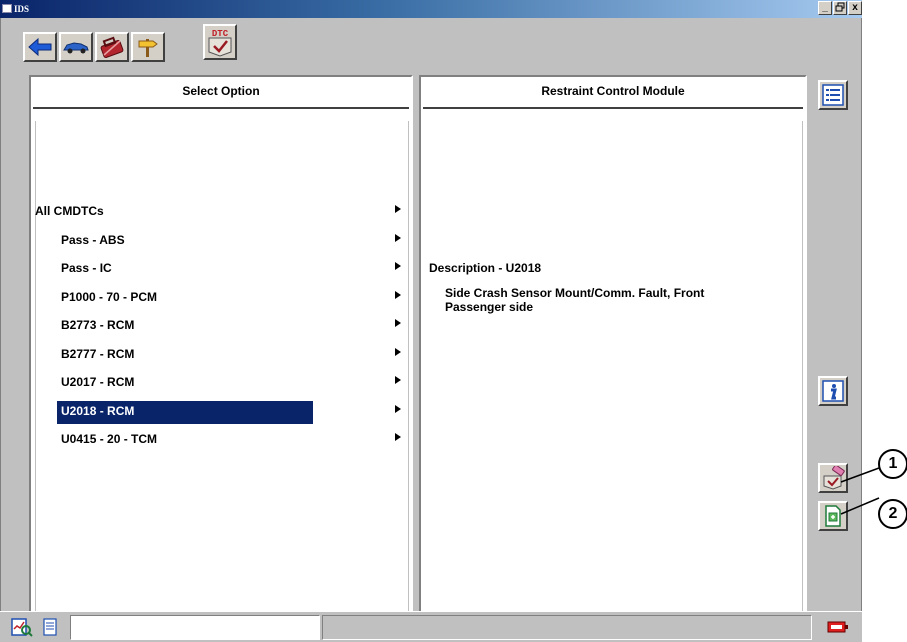 Image resolution: width=907 pixels, height=642 pixels. Describe the element at coordinates (98, 325) in the screenshot. I see `option-label: B2773 - RCM` at that location.